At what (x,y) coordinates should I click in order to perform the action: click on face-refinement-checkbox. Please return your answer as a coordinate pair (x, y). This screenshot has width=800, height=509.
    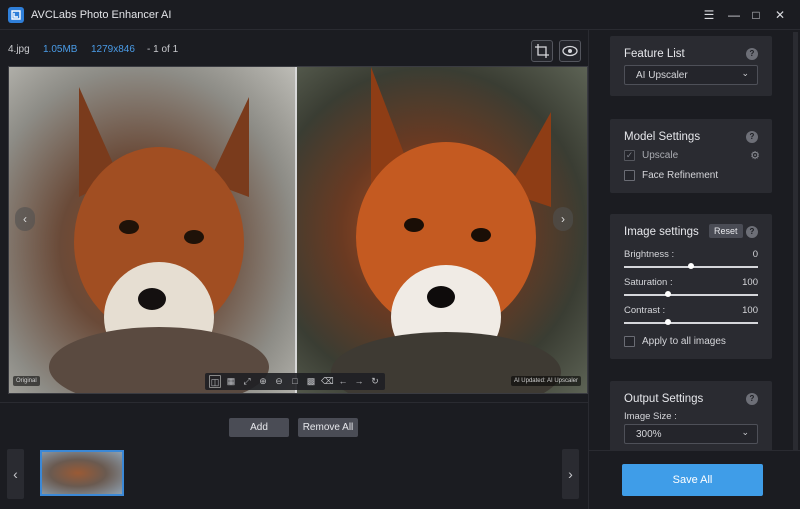
    Looking at the image, I should click on (629, 175).